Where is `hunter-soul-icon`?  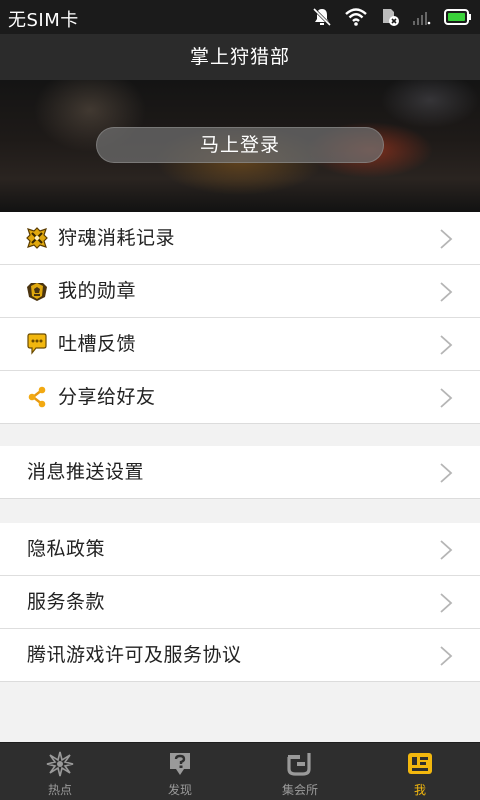 hunter-soul-icon is located at coordinates (37, 238).